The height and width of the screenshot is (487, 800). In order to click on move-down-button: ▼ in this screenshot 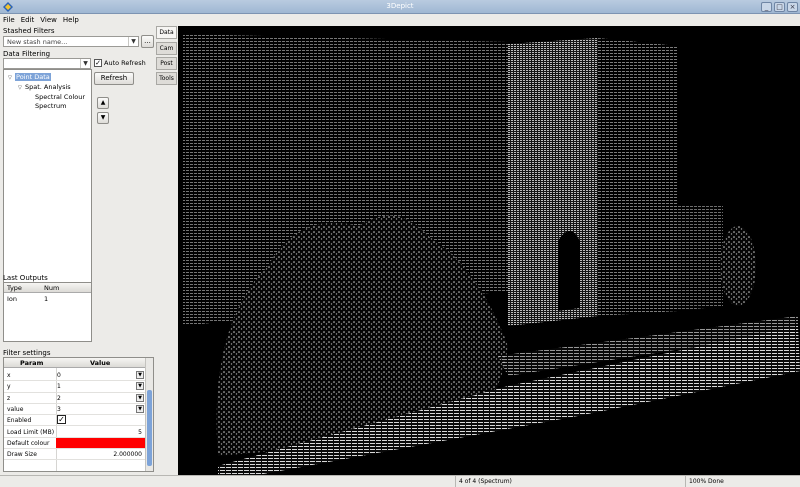, I will do `click(103, 118)`.